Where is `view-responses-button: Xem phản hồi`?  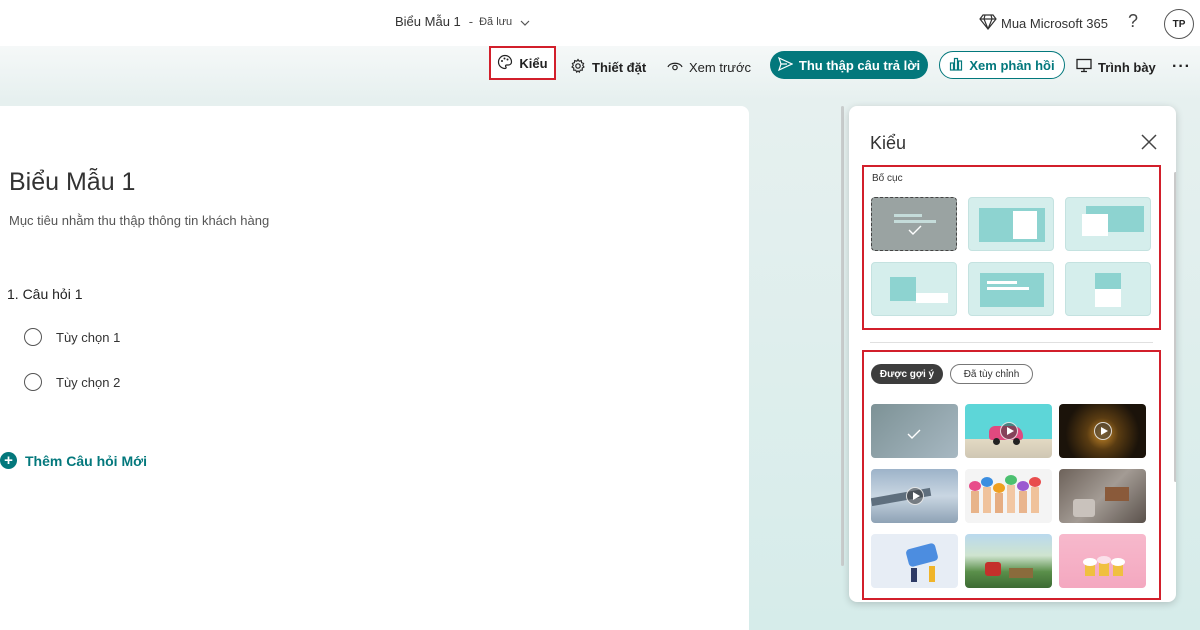 view-responses-button: Xem phản hồi is located at coordinates (1002, 65).